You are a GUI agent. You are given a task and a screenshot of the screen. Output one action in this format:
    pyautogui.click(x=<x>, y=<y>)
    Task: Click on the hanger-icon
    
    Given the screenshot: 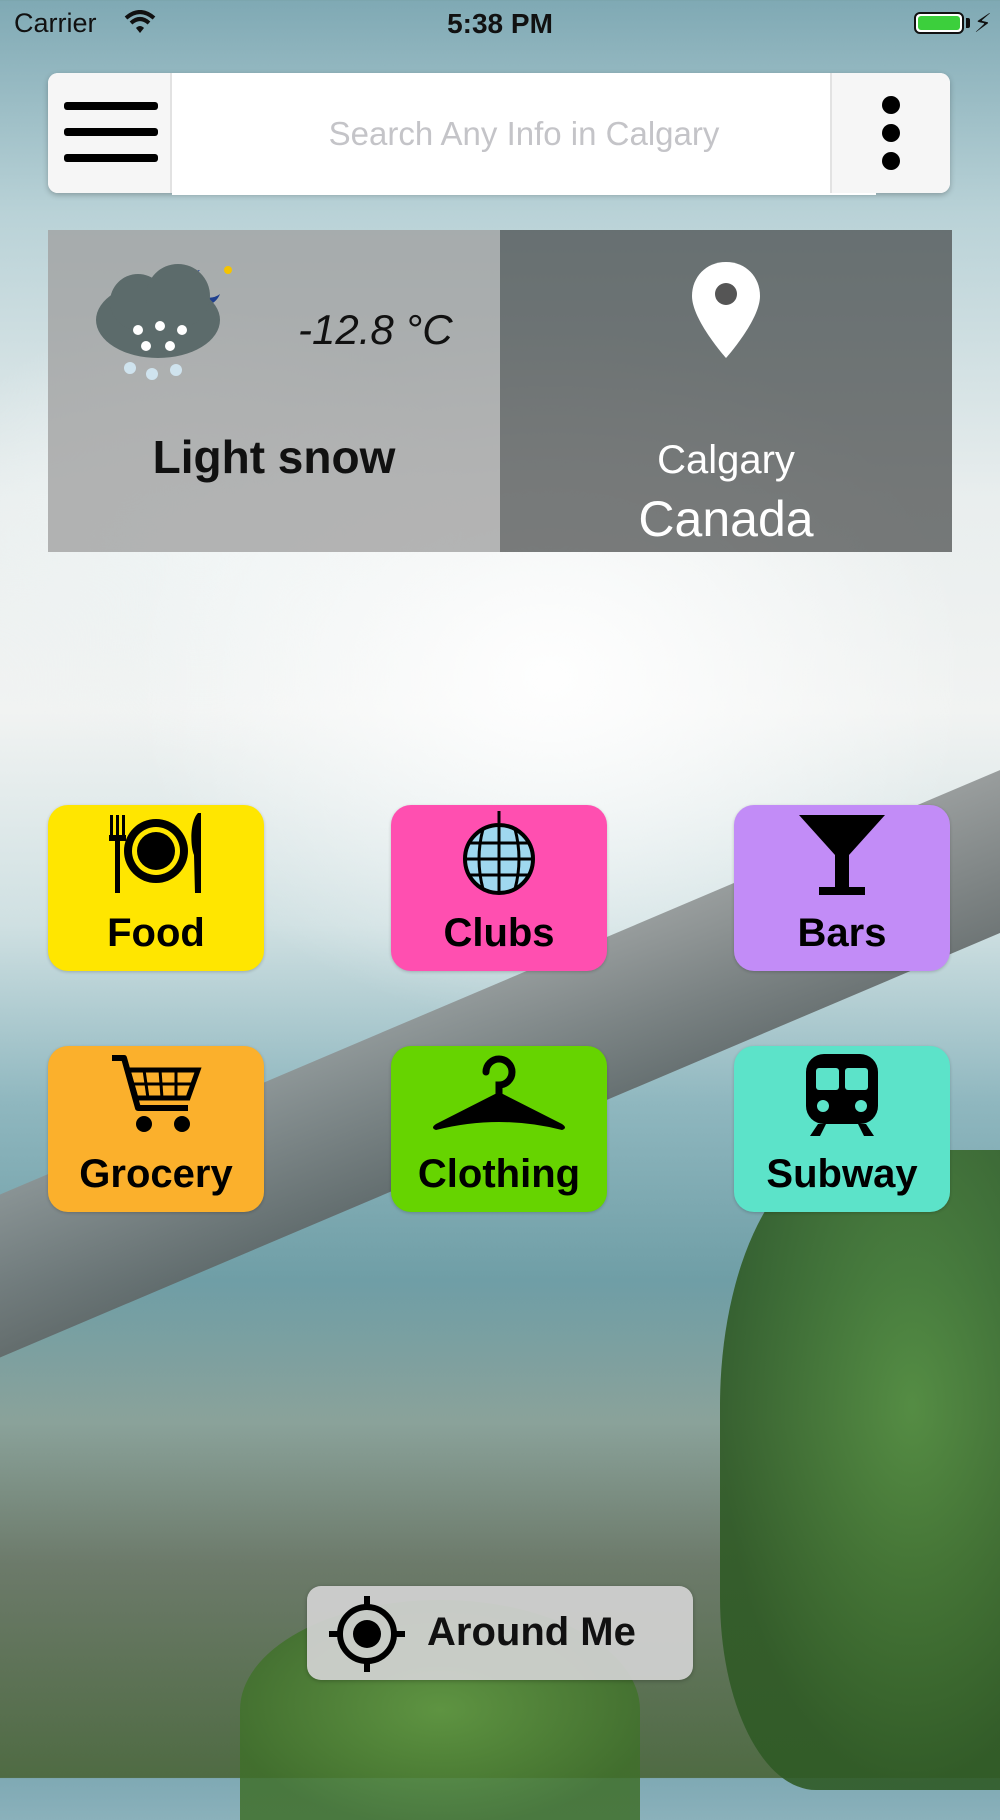 What is the action you would take?
    pyautogui.click(x=499, y=1097)
    